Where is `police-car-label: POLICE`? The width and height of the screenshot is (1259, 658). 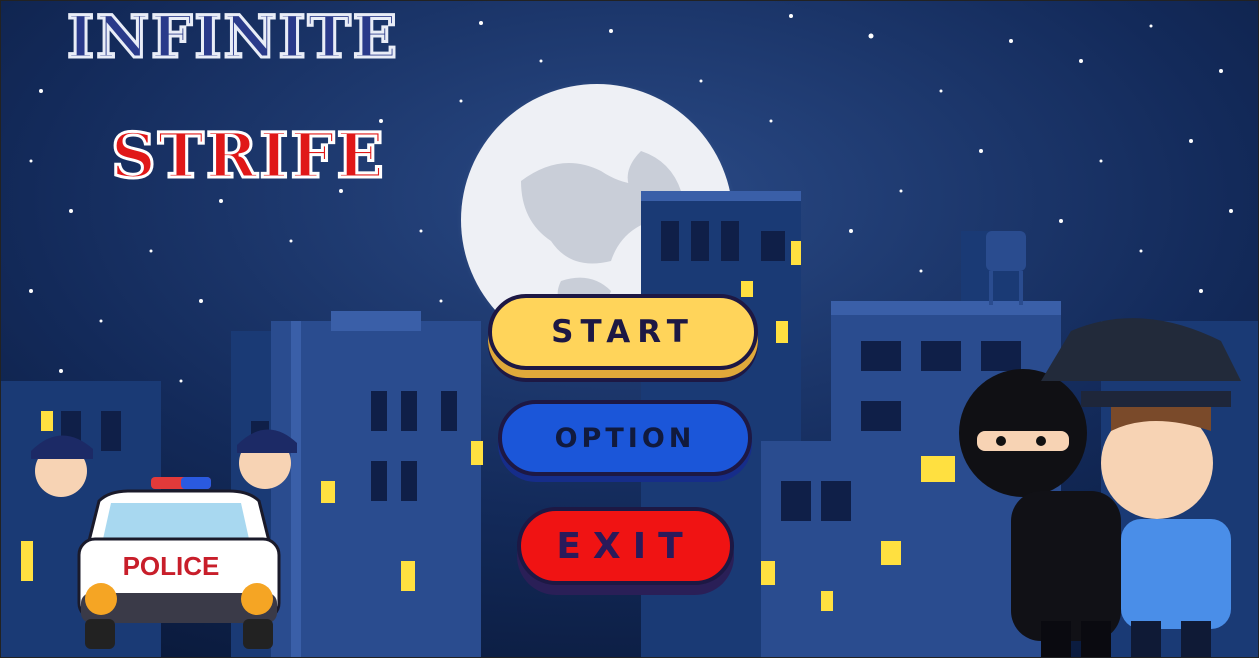 police-car-label: POLICE is located at coordinates (171, 566).